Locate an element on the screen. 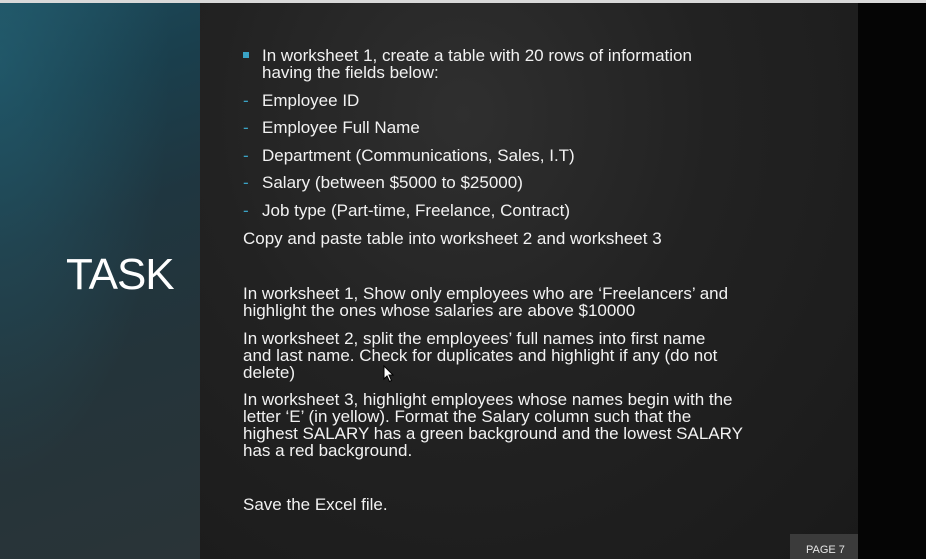 This screenshot has height=559, width=926. intro-line-2: having the fields below: is located at coordinates (350, 72).